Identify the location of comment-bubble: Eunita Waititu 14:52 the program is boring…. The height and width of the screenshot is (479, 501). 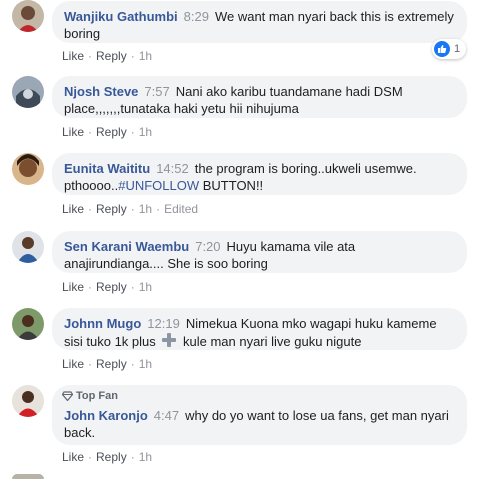
(259, 174).